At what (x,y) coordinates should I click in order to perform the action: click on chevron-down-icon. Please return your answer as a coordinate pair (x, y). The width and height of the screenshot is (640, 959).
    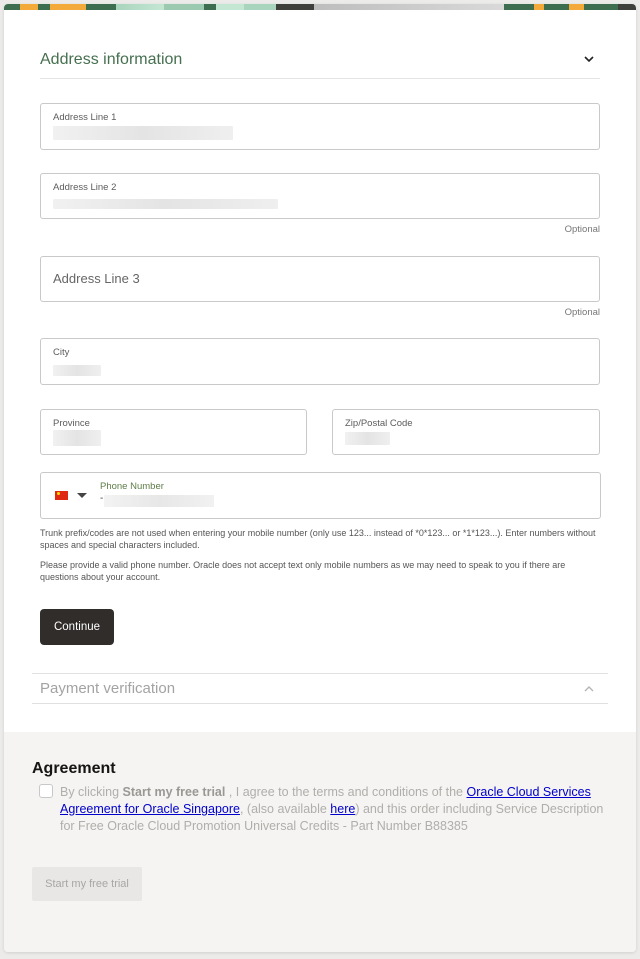
    Looking at the image, I should click on (589, 59).